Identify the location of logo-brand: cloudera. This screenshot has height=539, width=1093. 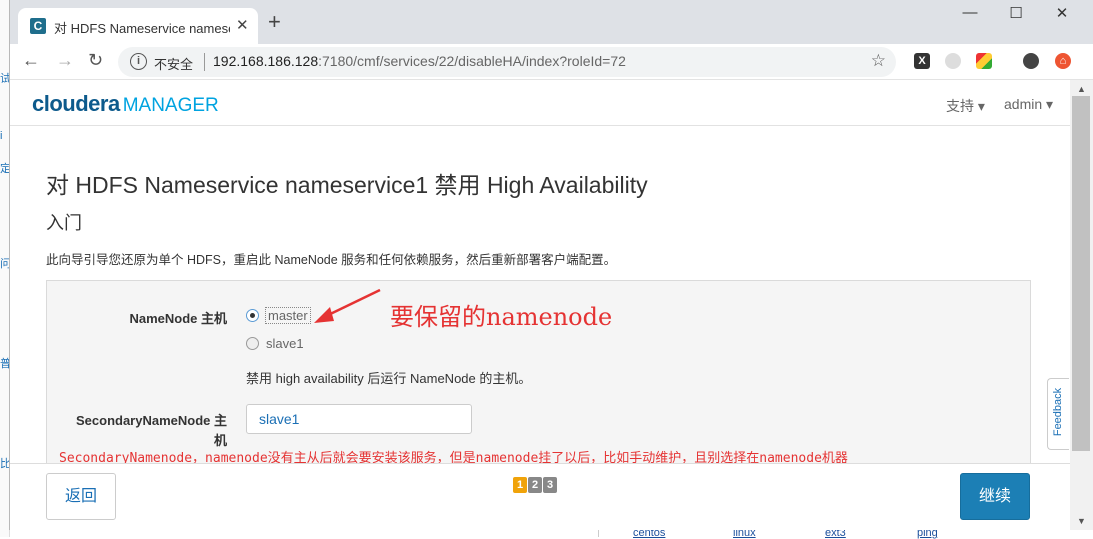
(76, 103).